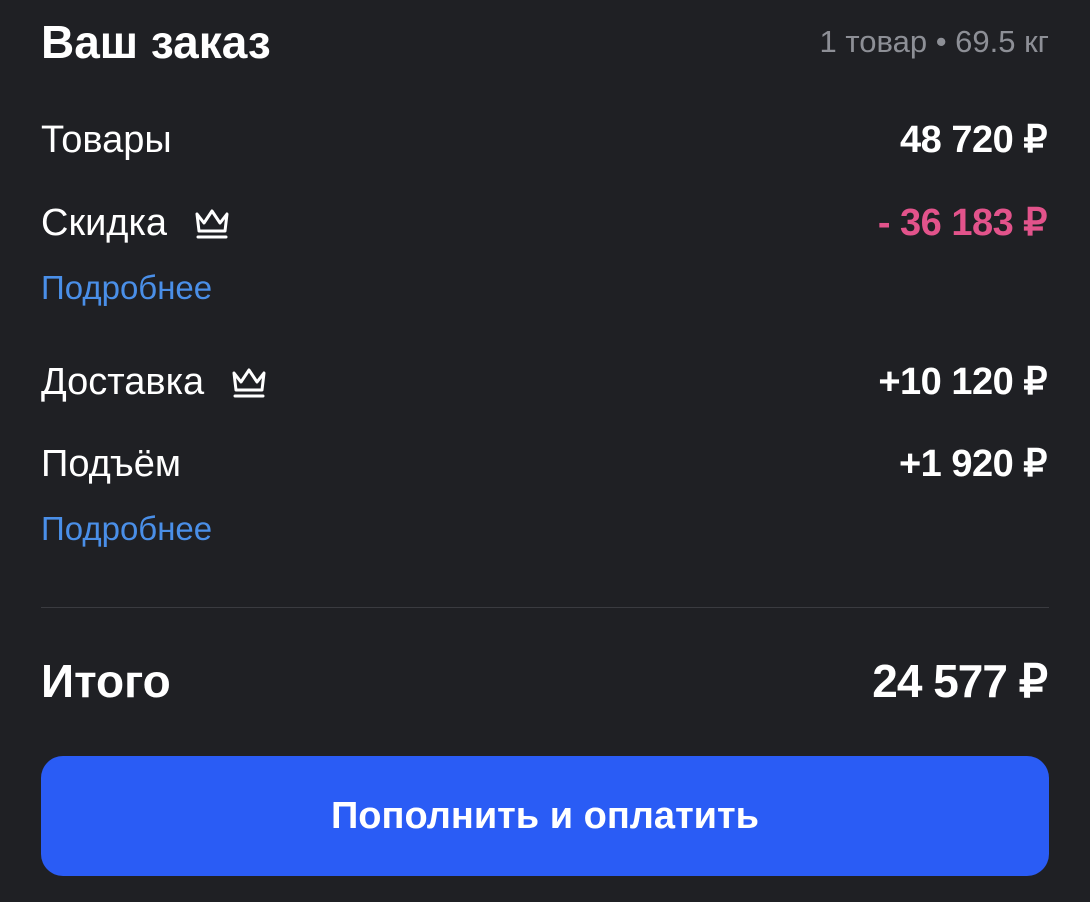  I want to click on goods-label-text: Товары, so click(106, 140).